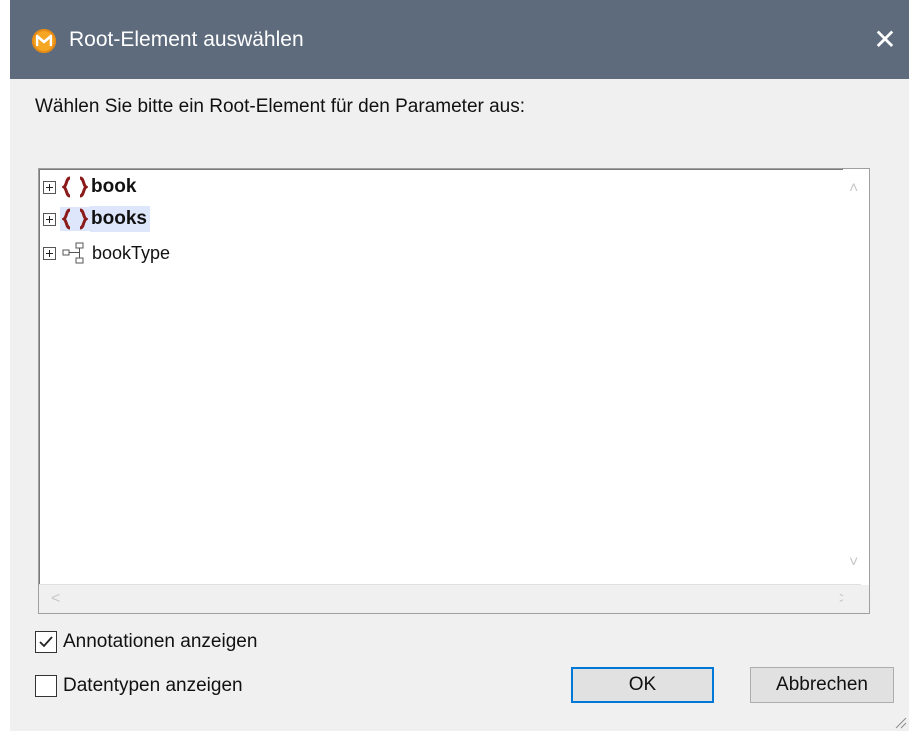  What do you see at coordinates (459, 39) in the screenshot?
I see `title-bar: Root-Element auswählen ✕` at bounding box center [459, 39].